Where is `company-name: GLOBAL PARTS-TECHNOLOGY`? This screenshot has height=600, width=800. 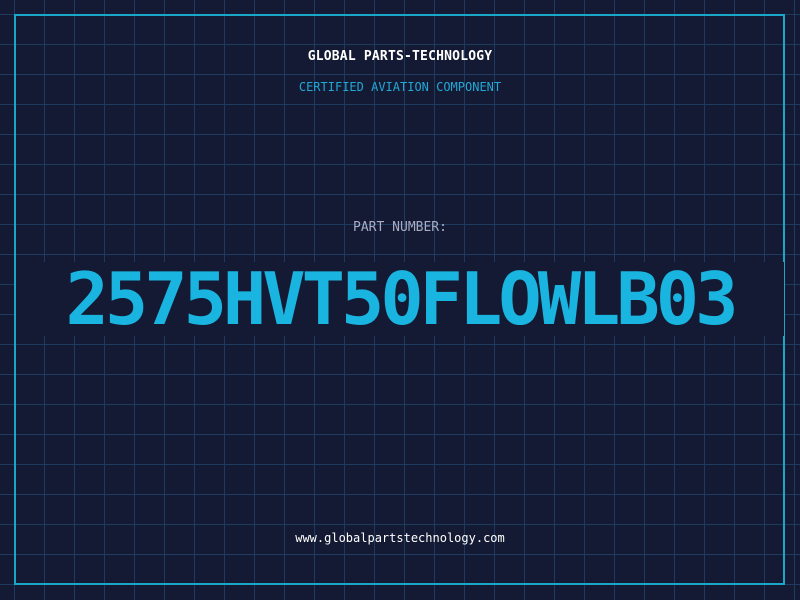 company-name: GLOBAL PARTS-TECHNOLOGY is located at coordinates (400, 56).